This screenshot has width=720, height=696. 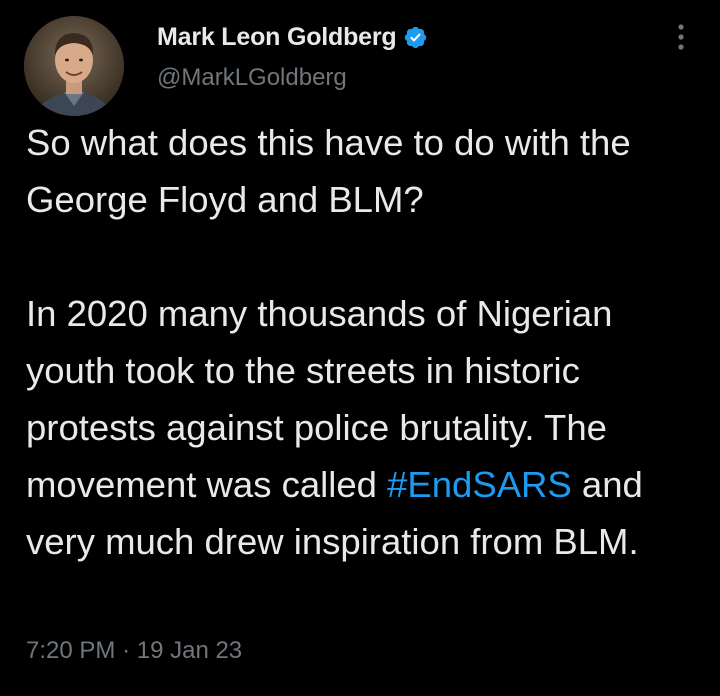 I want to click on tweet-date: 19 Jan 23, so click(x=189, y=650).